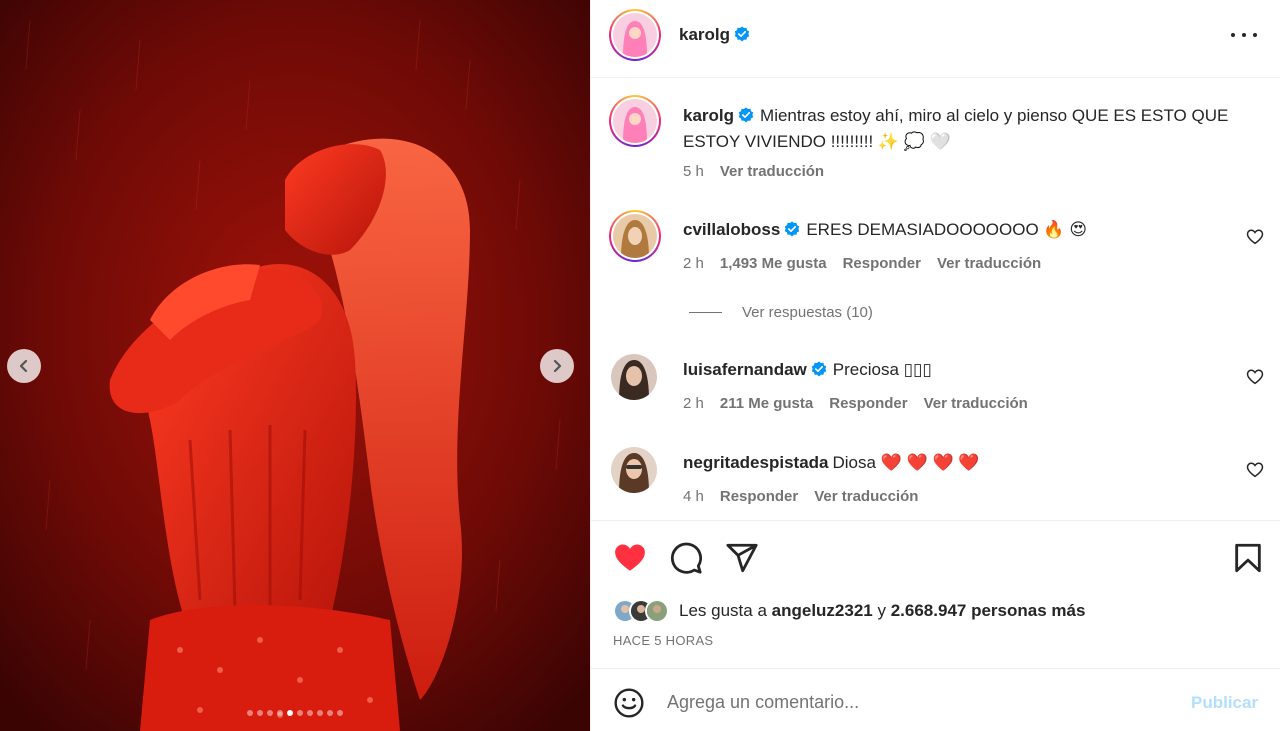 This screenshot has height=731, width=1280. I want to click on comment-text-block: cvillaloboss ERES DEMASIADOOOOOOO 🔥 😍, so click(963, 230).